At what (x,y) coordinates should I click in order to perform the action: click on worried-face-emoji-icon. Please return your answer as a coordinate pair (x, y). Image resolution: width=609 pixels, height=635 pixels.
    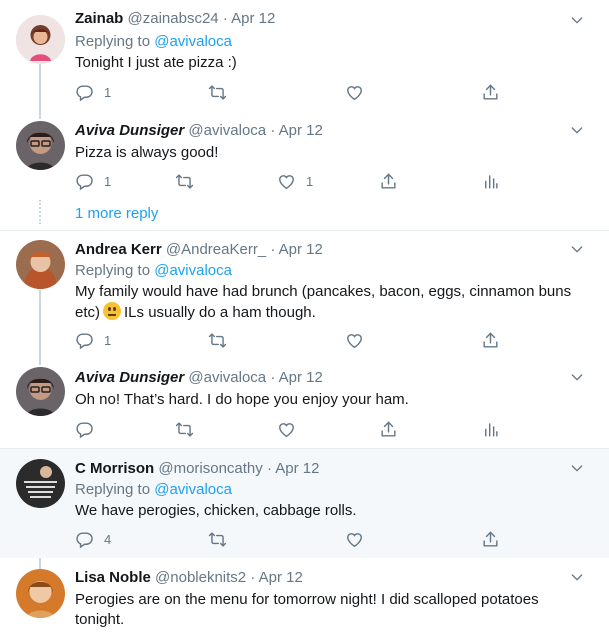
    Looking at the image, I should click on (112, 311).